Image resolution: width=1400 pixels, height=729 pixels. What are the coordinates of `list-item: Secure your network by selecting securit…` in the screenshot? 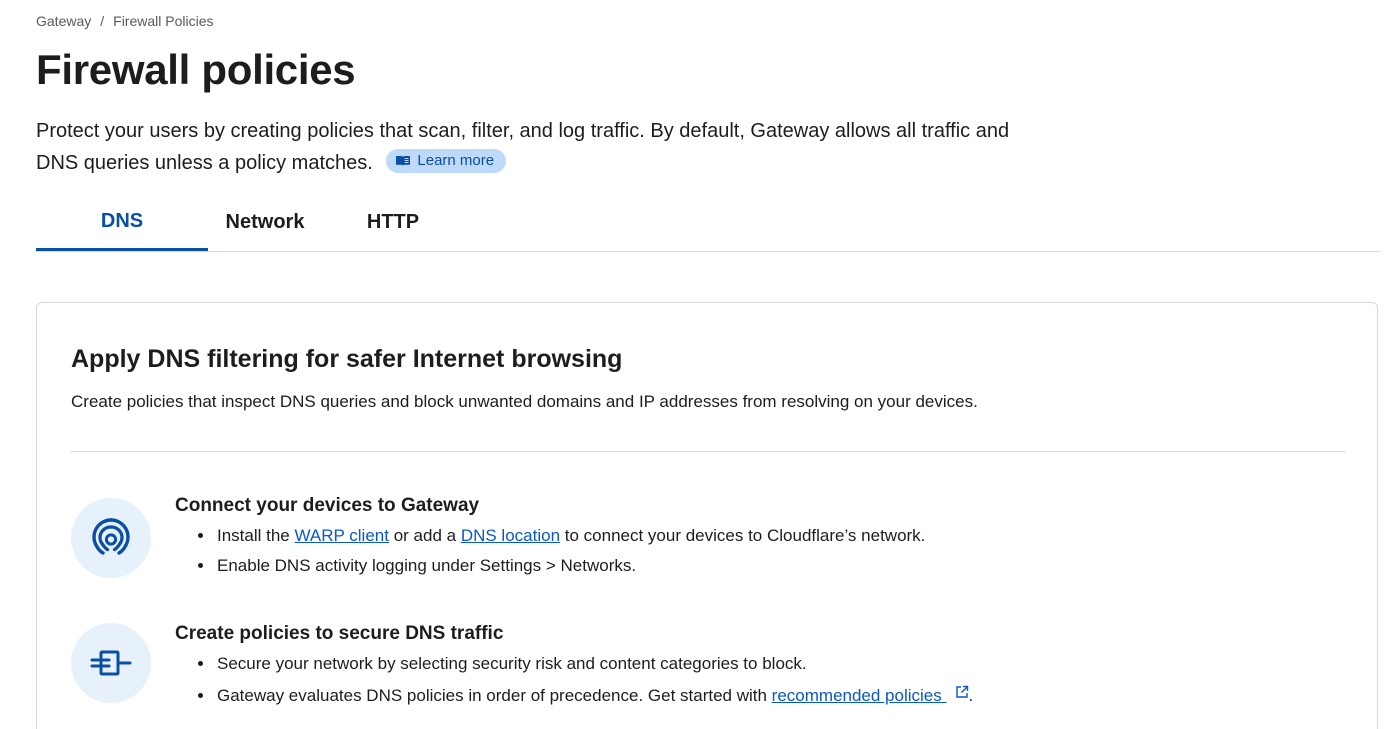 It's located at (594, 664).